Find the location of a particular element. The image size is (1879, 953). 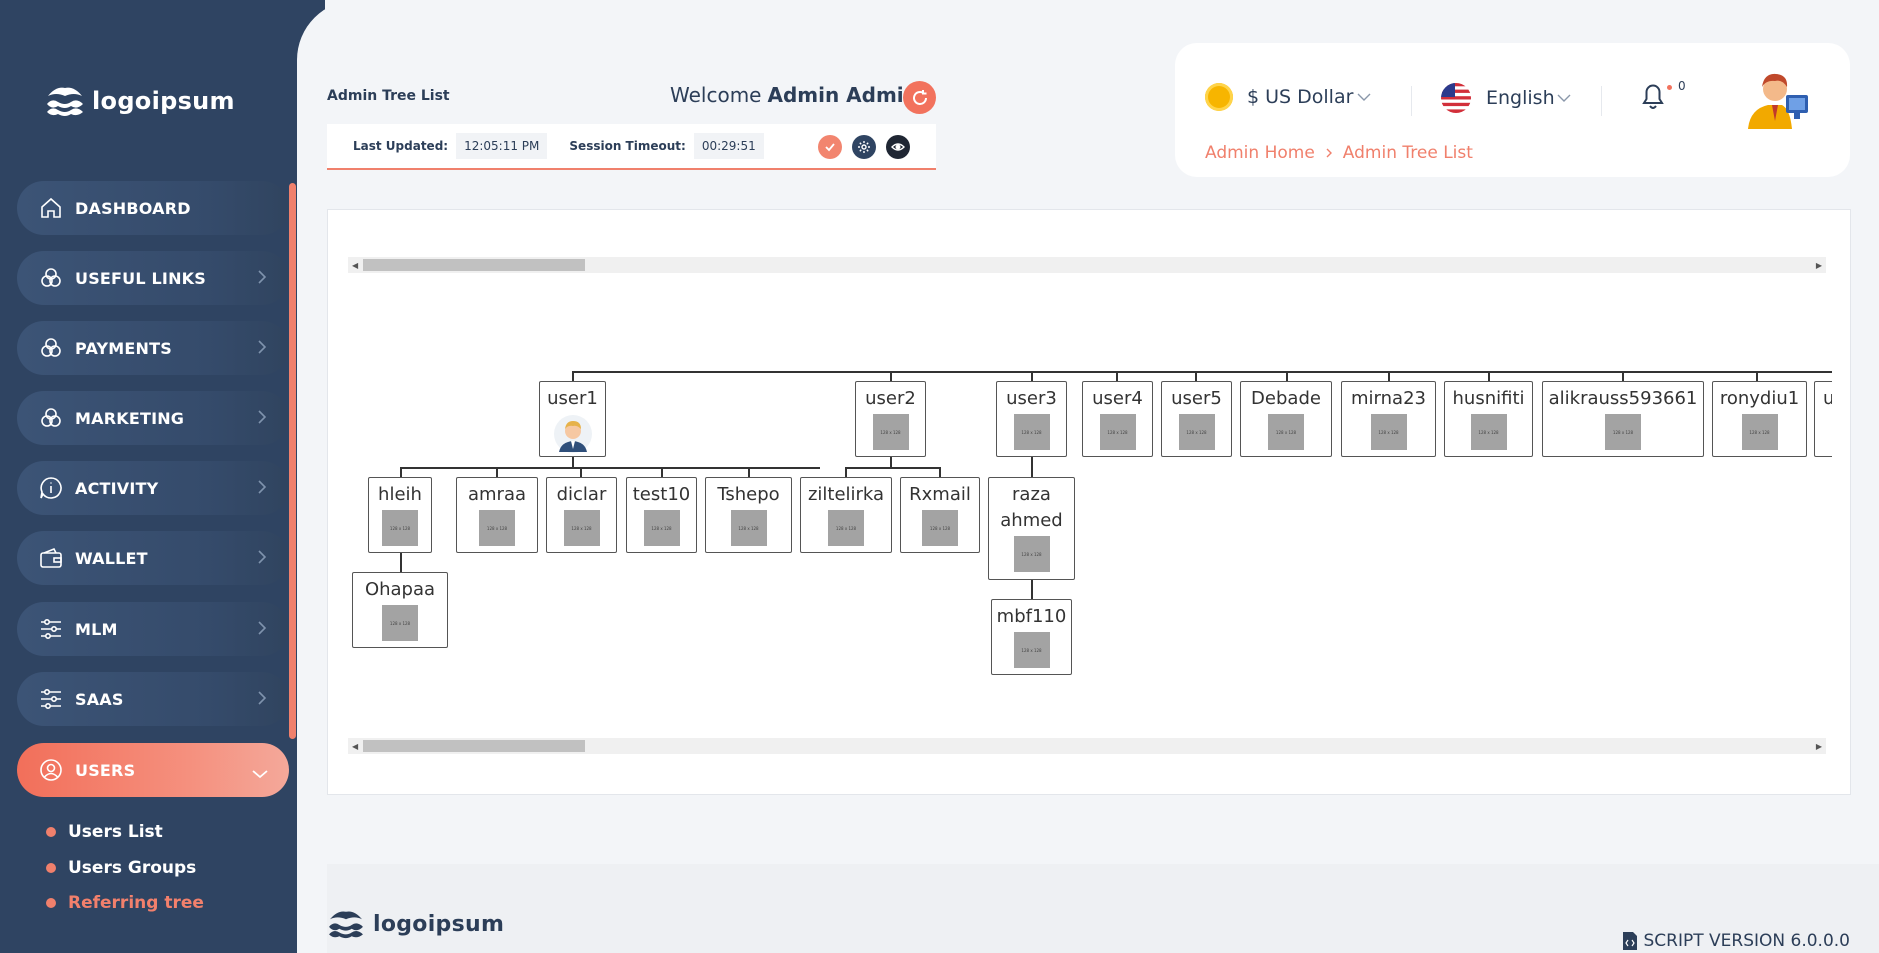

tree-node-amraa: amraa 128 x 128 is located at coordinates (497, 515).